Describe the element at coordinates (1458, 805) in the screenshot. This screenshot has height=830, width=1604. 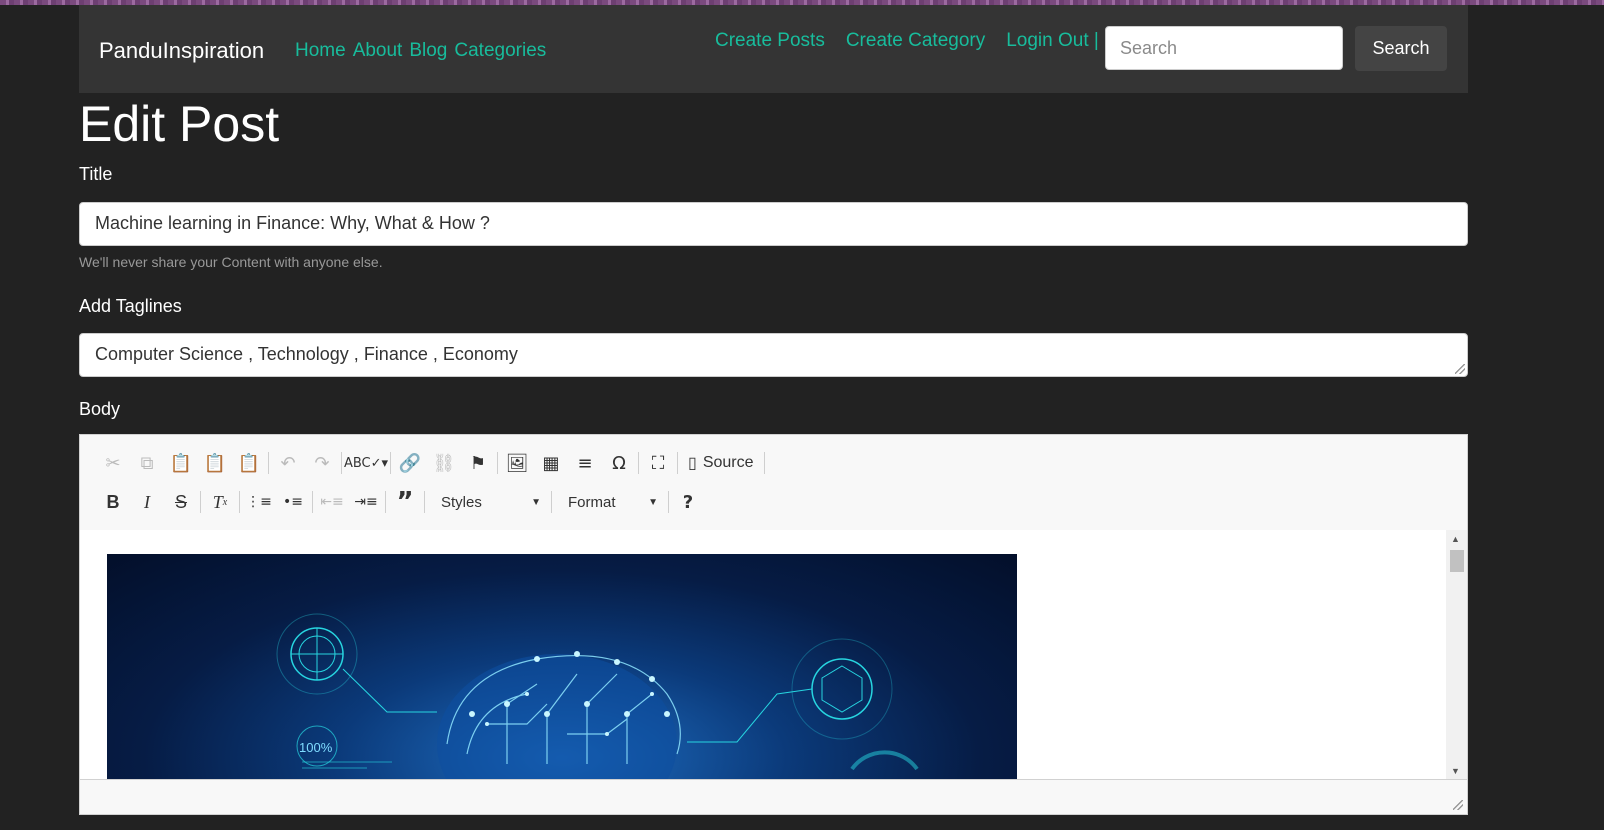
I see `editor-resize-handle-icon` at that location.